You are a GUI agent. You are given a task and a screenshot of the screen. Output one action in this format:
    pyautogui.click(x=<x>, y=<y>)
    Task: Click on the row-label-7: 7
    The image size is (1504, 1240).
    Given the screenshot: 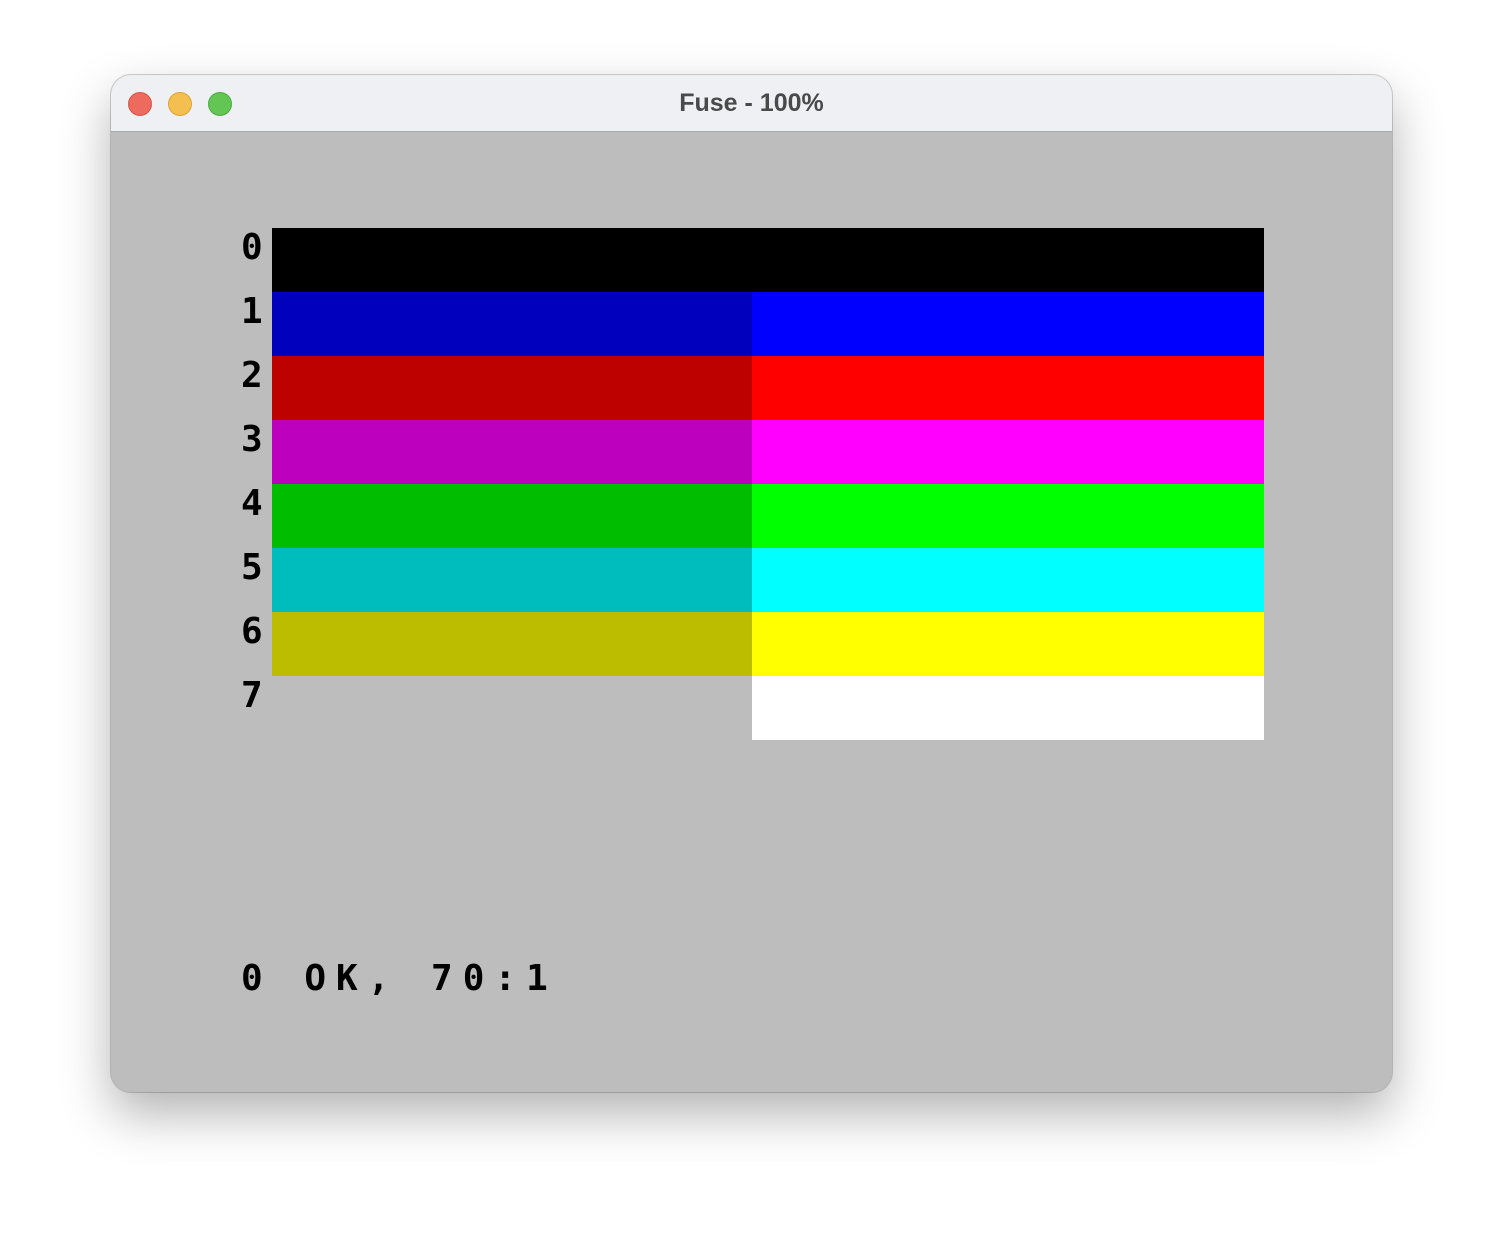 What is the action you would take?
    pyautogui.click(x=252, y=695)
    